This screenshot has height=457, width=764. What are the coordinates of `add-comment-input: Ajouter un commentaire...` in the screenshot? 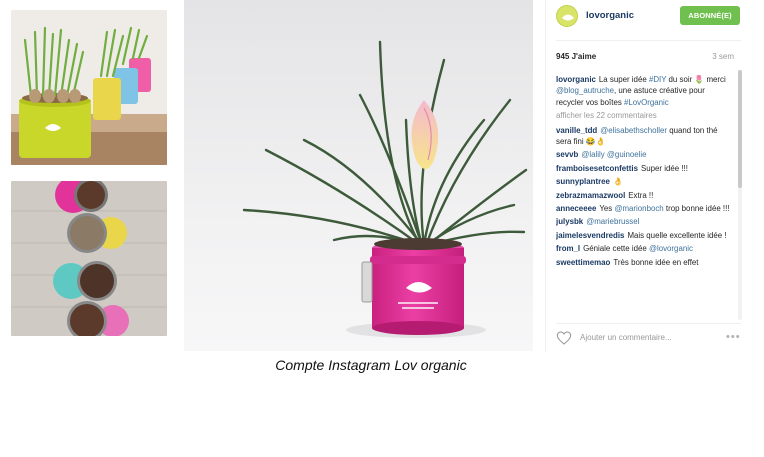 It's located at (626, 337).